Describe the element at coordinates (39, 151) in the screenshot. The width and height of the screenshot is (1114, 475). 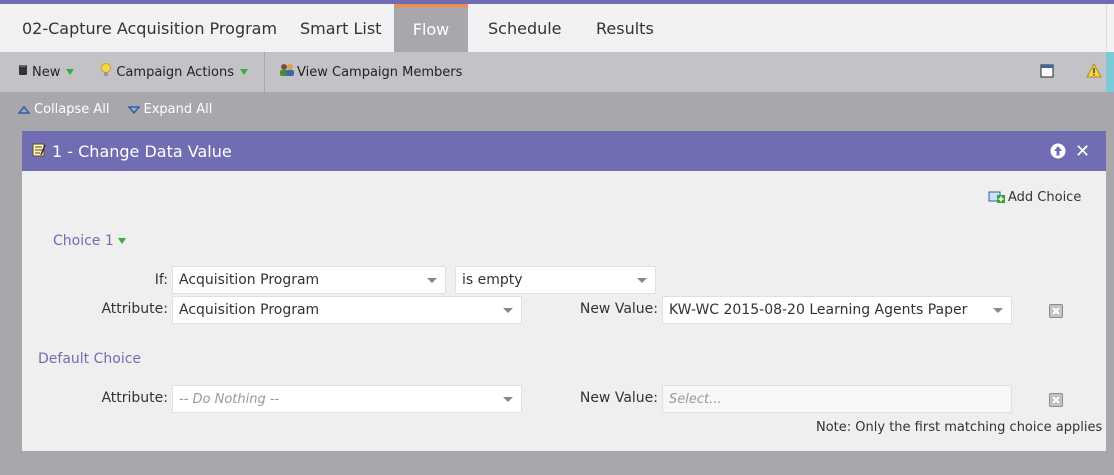
I see `flow-step-icon` at that location.